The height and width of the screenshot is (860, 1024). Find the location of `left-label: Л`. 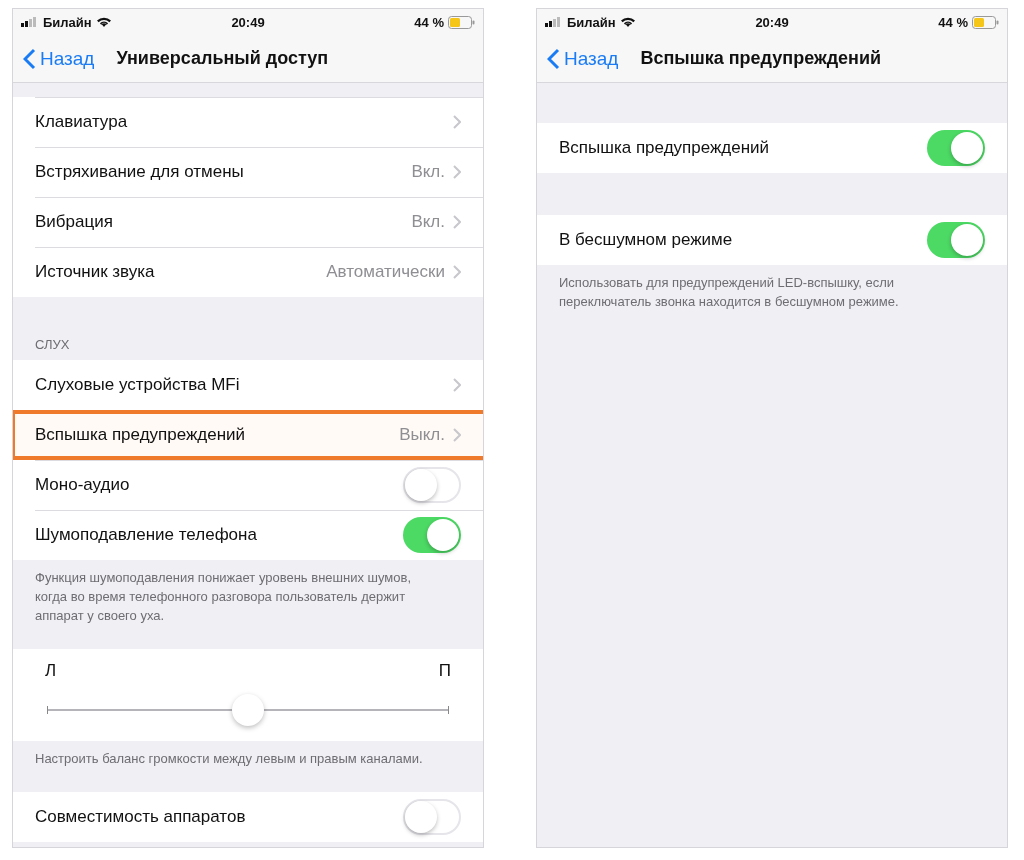

left-label: Л is located at coordinates (51, 671).